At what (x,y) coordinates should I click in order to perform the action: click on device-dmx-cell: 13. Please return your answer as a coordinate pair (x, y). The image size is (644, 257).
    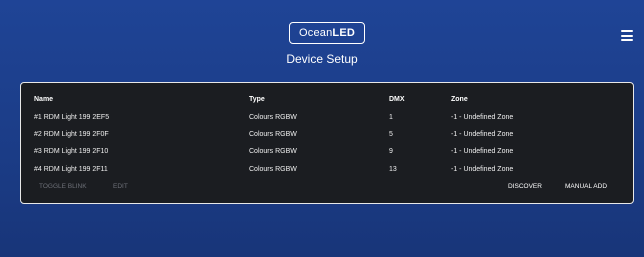
    Looking at the image, I should click on (393, 169).